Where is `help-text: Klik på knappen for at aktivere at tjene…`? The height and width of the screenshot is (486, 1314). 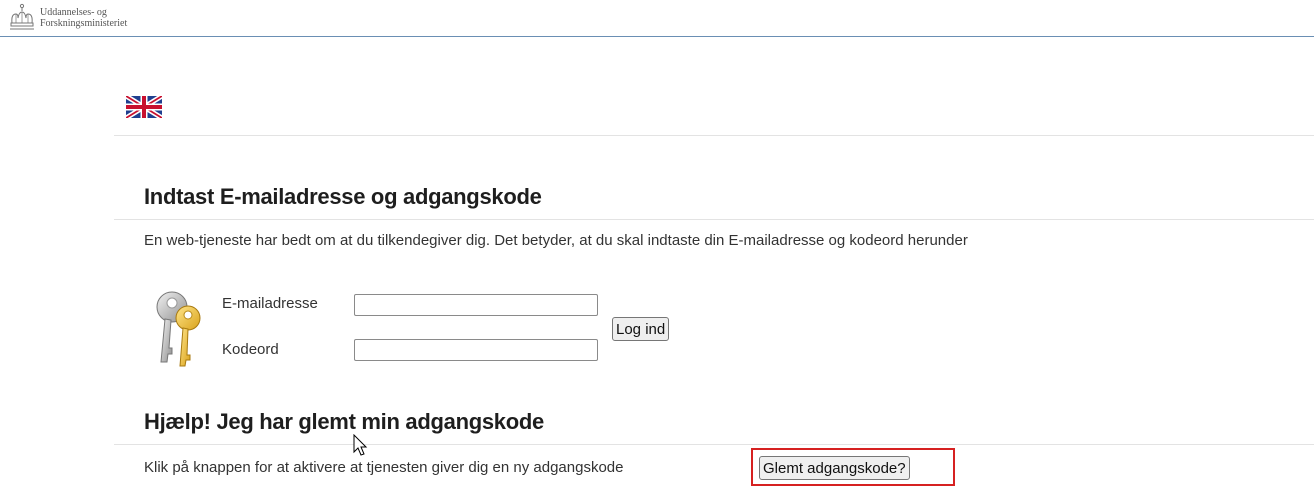
help-text: Klik på knappen for at aktivere at tjene… is located at coordinates (384, 467).